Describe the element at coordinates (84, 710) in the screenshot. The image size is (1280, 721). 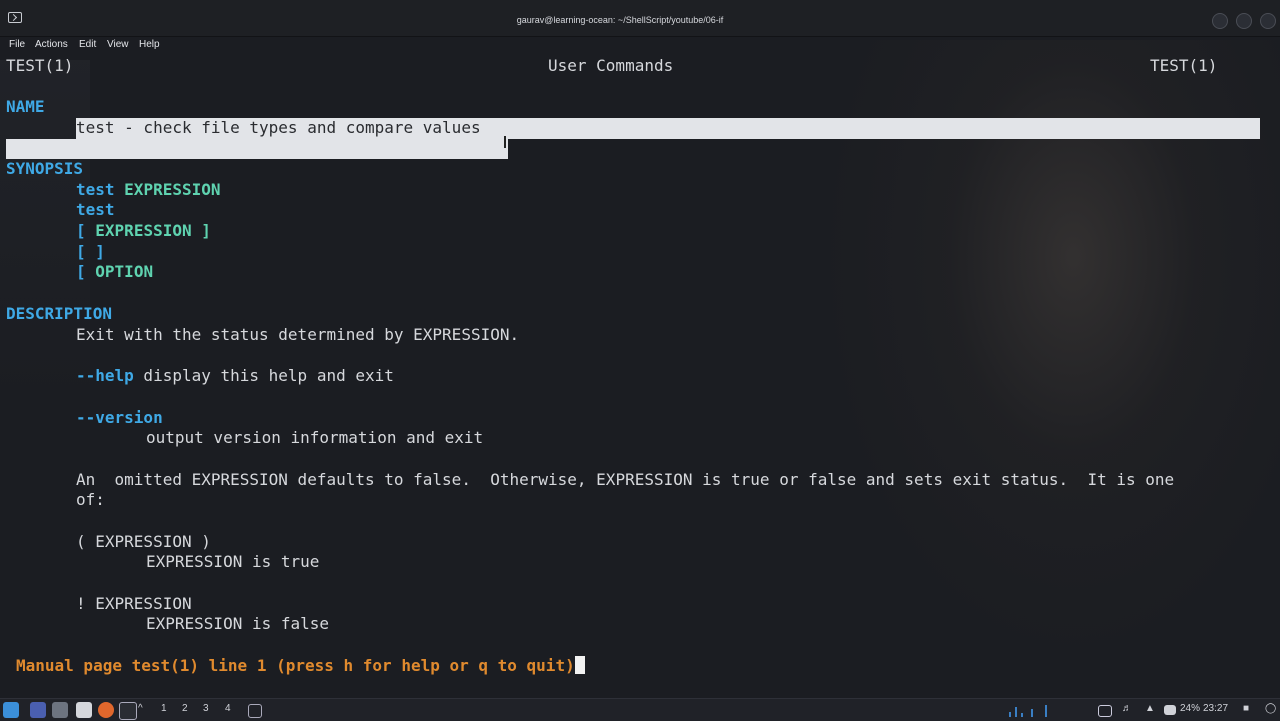
I see `text-editor-icon` at that location.